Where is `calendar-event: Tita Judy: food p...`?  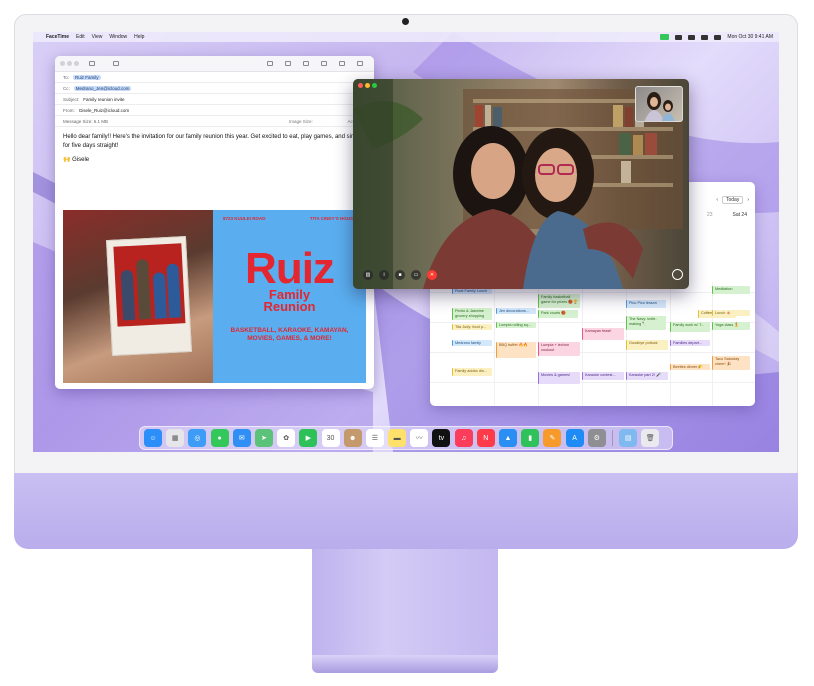
calendar-event: Tita Judy: food p... is located at coordinates (472, 327).